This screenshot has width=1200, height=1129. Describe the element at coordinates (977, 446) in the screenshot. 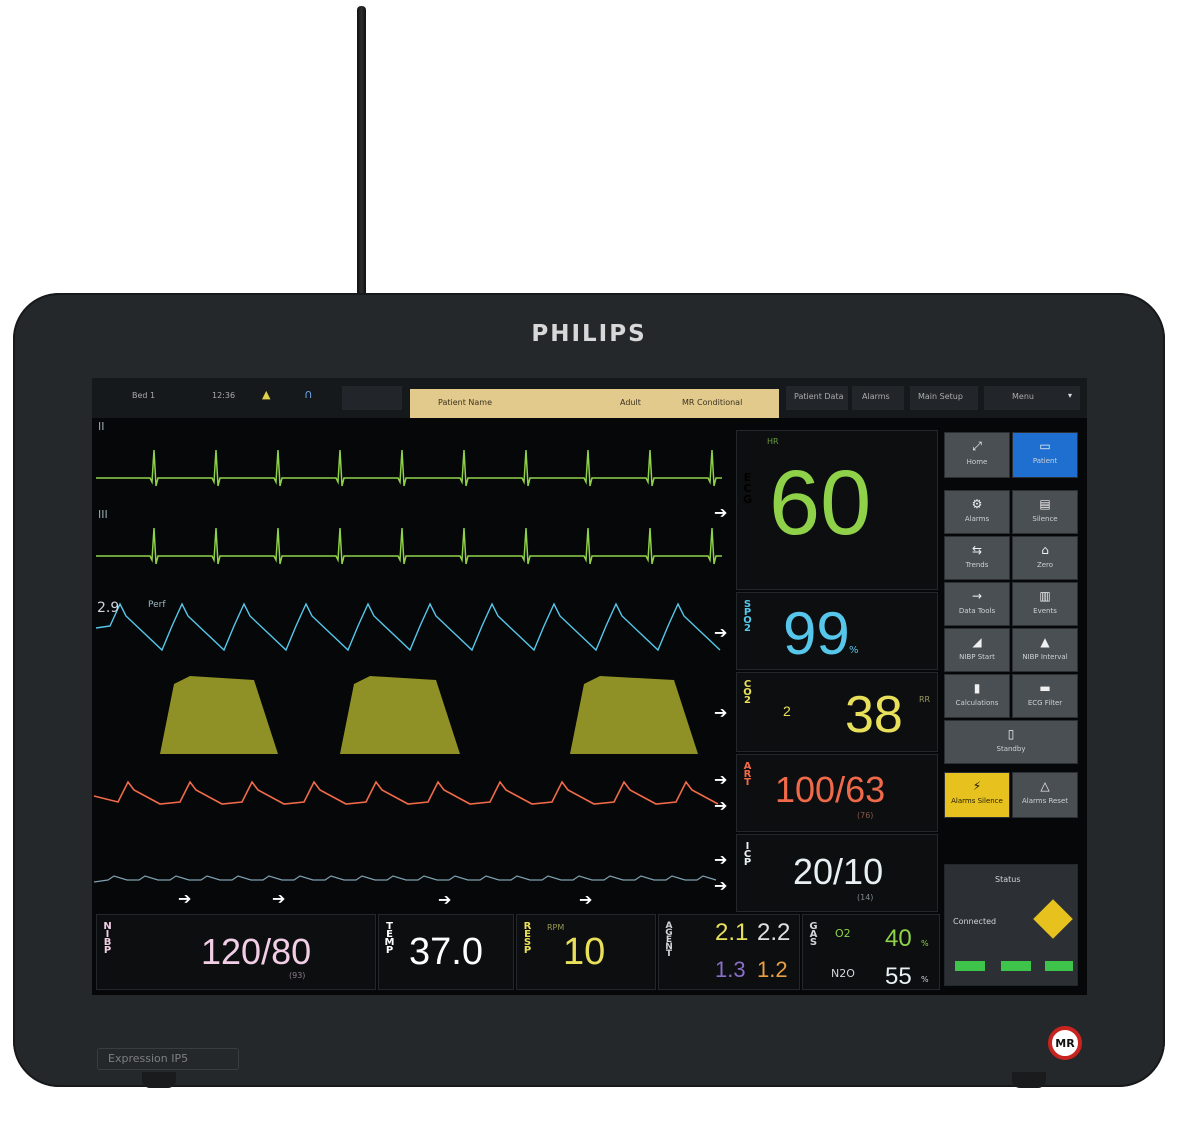

I see `home-icon: ⤢` at that location.